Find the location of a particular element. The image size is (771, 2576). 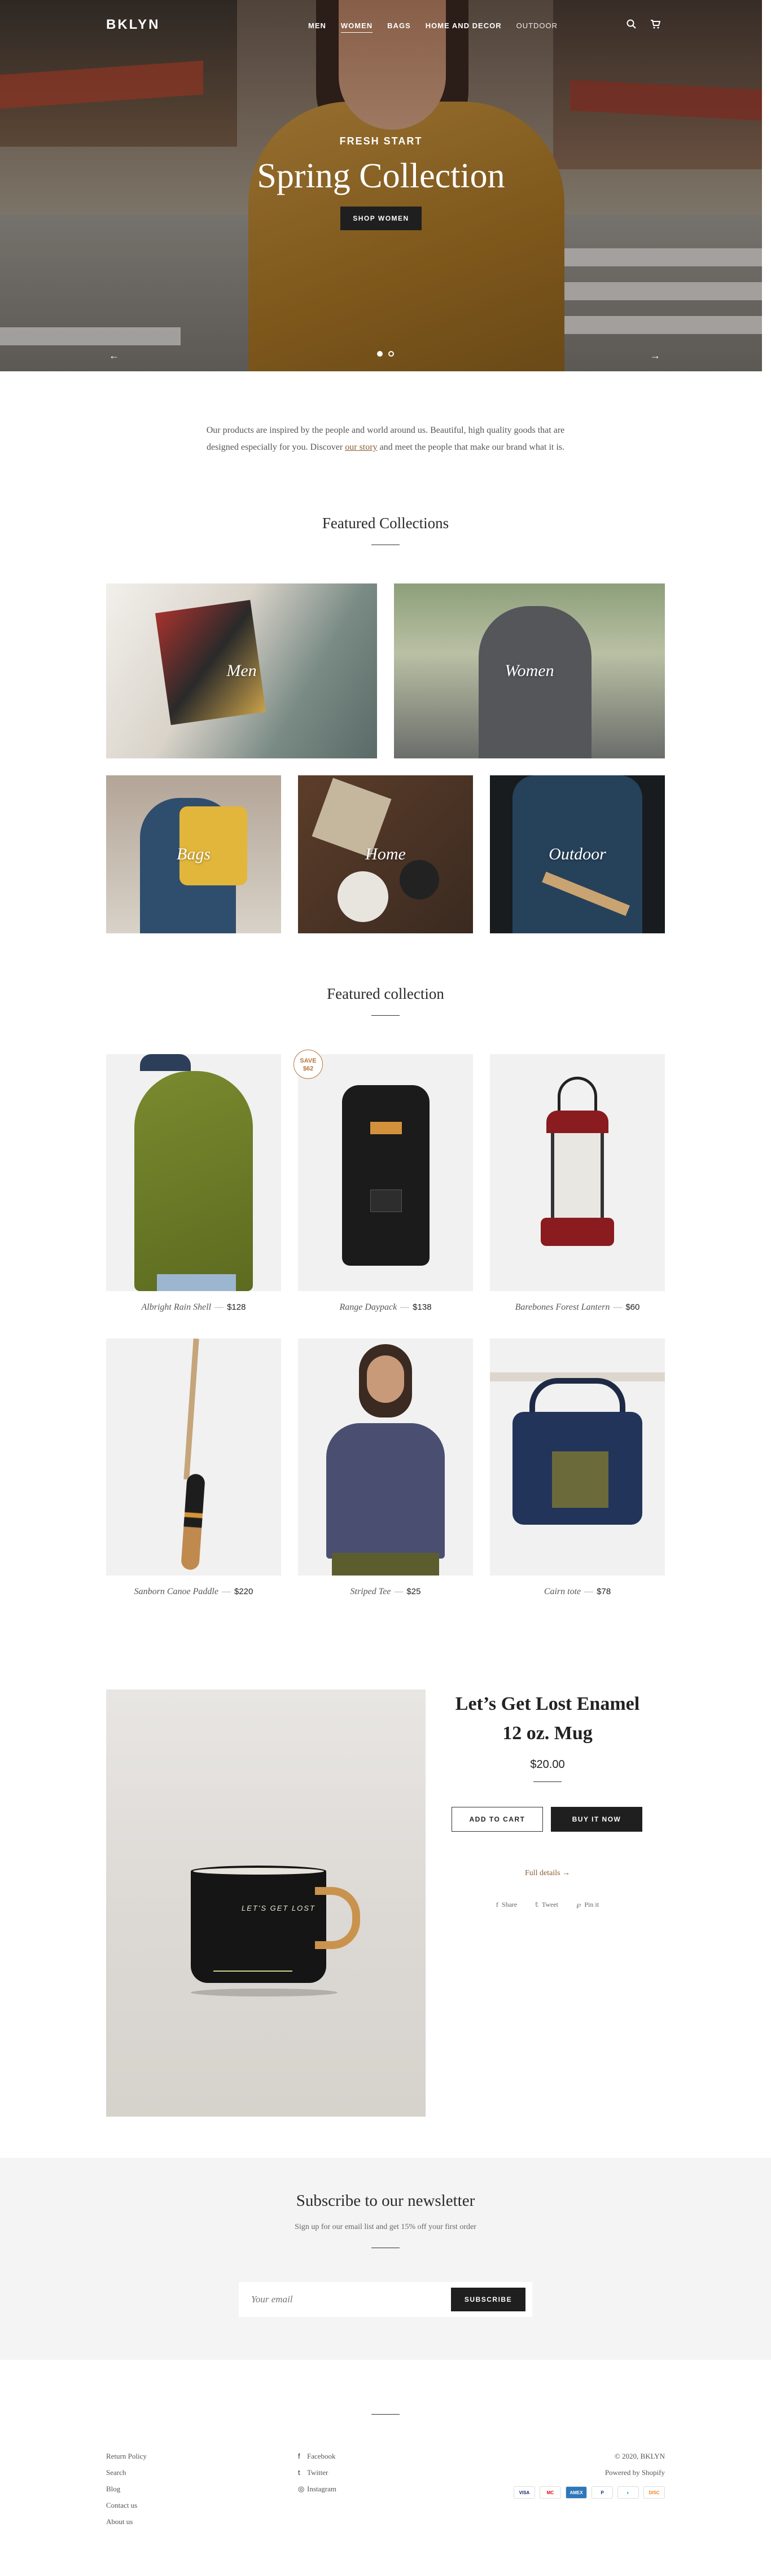

copyright: © 2020, BKLYN is located at coordinates (589, 2456).